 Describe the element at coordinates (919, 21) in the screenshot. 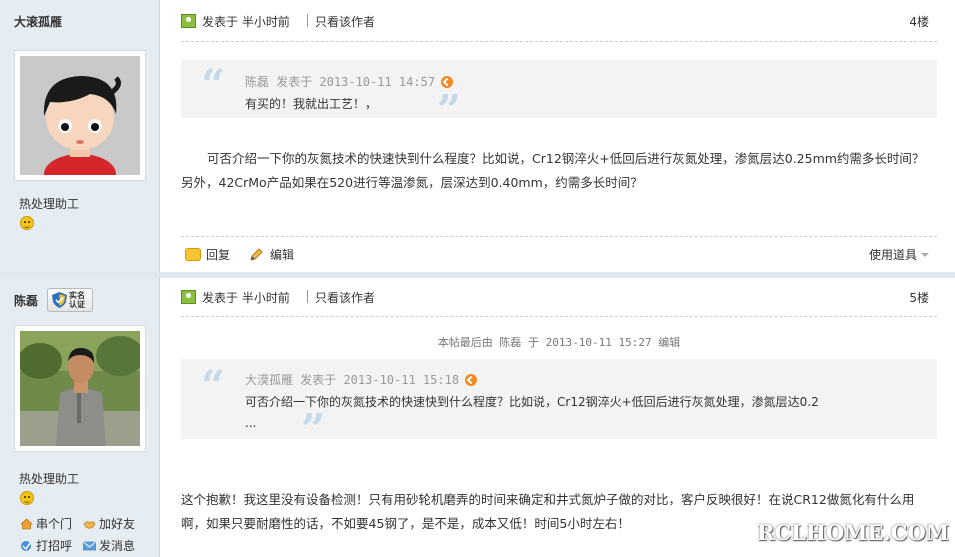

I see `floor-number: 4楼` at that location.